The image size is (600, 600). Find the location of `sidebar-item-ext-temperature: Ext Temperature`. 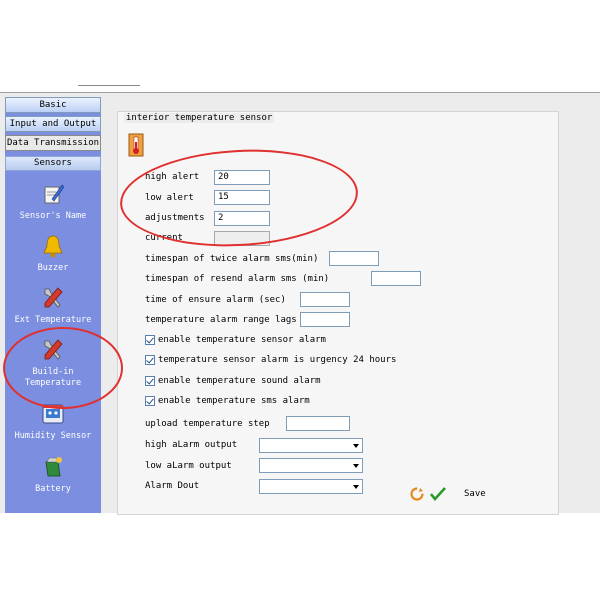

sidebar-item-ext-temperature: Ext Temperature is located at coordinates (53, 305).